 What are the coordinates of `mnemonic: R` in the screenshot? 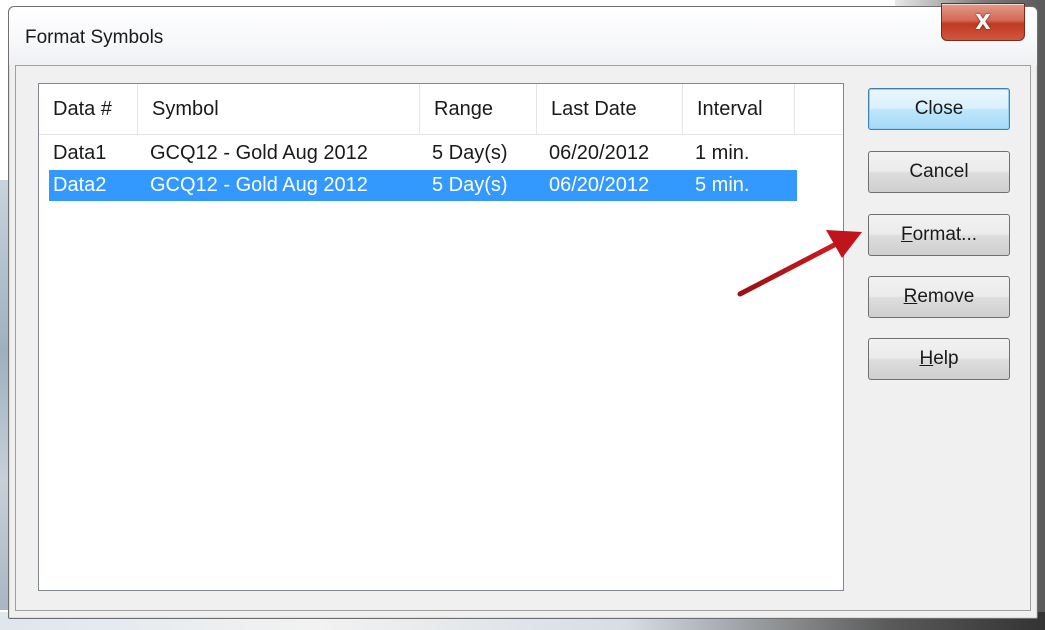 It's located at (910, 296).